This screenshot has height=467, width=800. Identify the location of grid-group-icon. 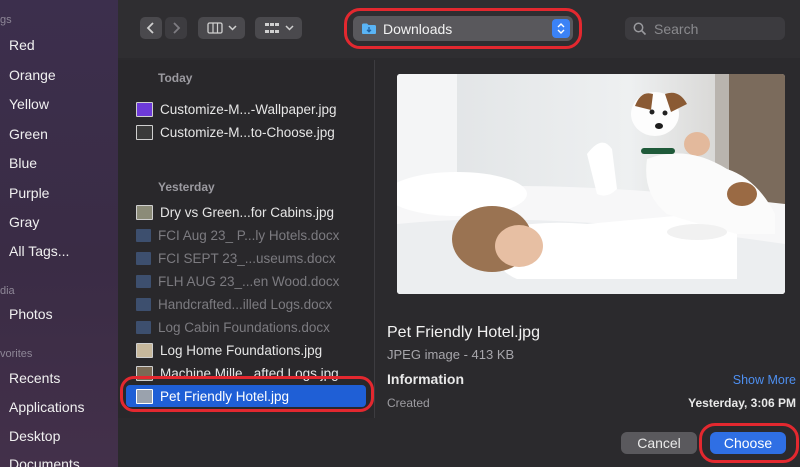
(271, 28).